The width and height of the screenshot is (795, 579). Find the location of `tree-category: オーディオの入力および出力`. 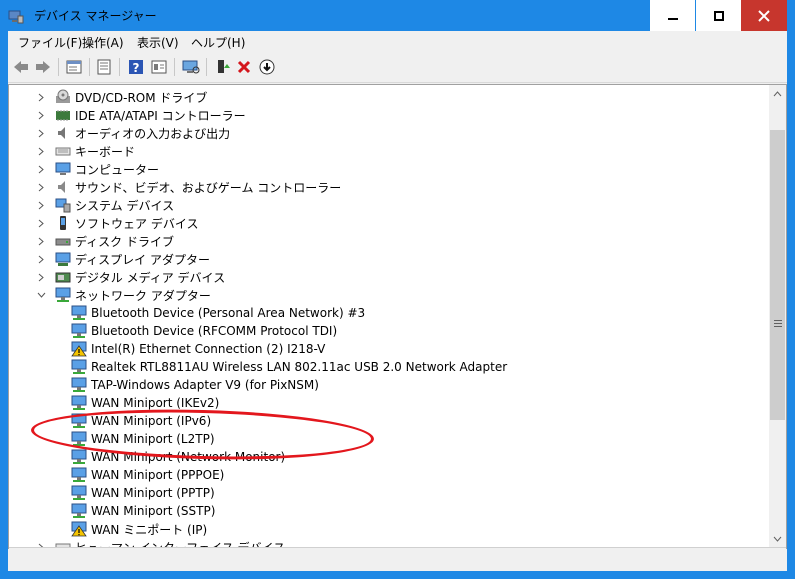

tree-category: オーディオの入力および出力 is located at coordinates (132, 133).